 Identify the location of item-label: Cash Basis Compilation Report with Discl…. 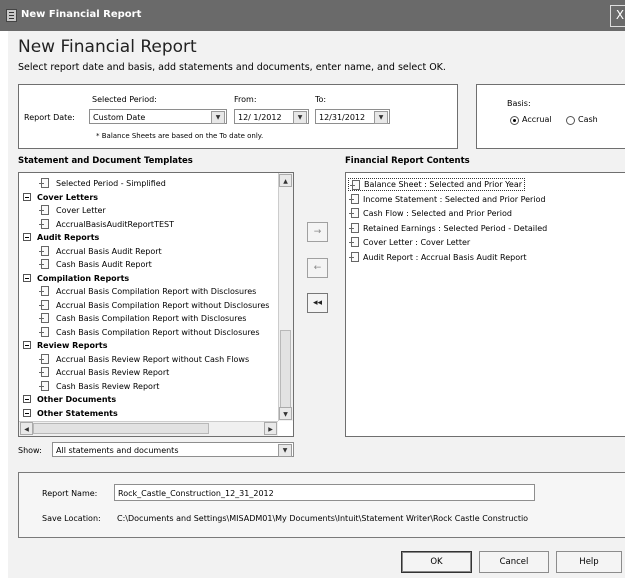
(151, 318).